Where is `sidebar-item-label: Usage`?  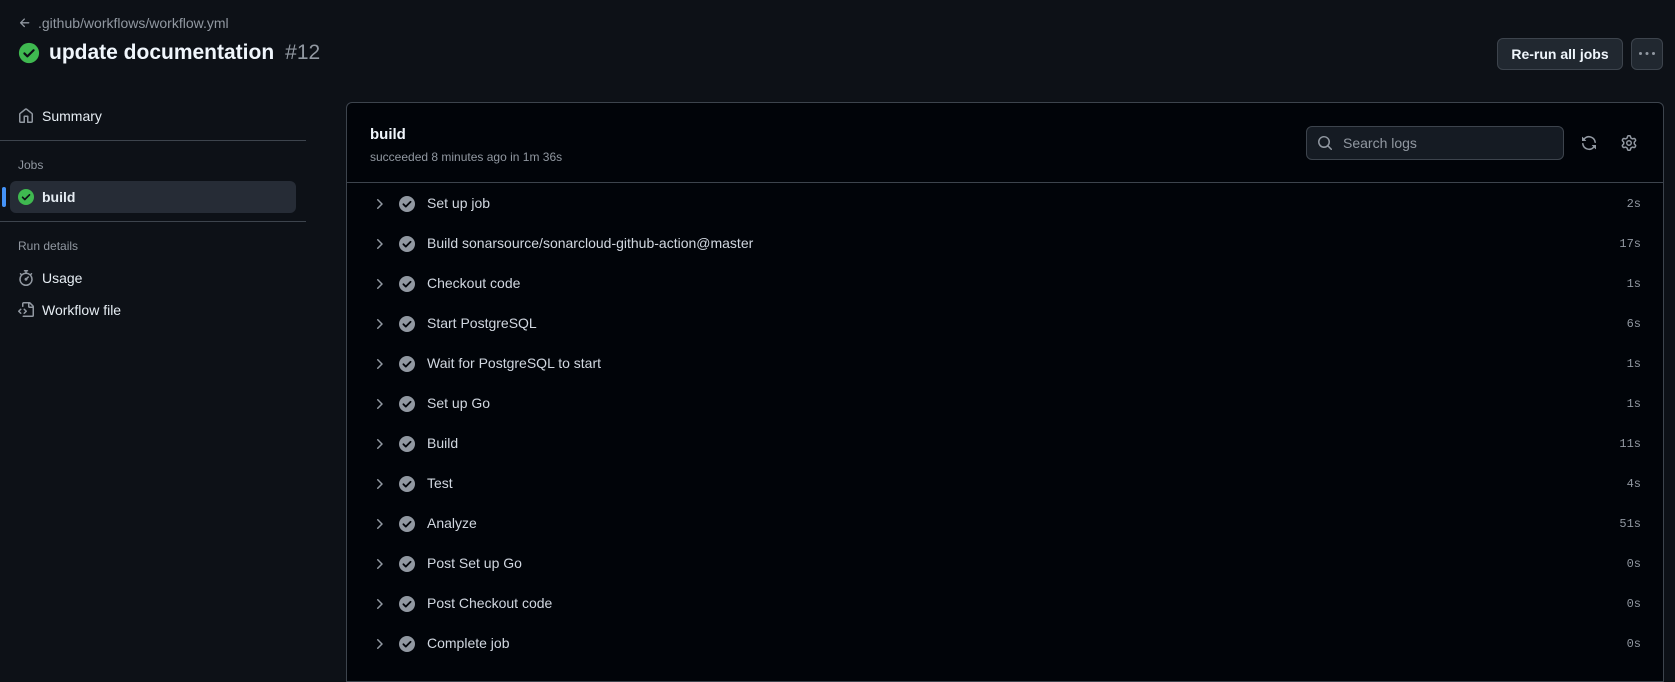
sidebar-item-label: Usage is located at coordinates (62, 278).